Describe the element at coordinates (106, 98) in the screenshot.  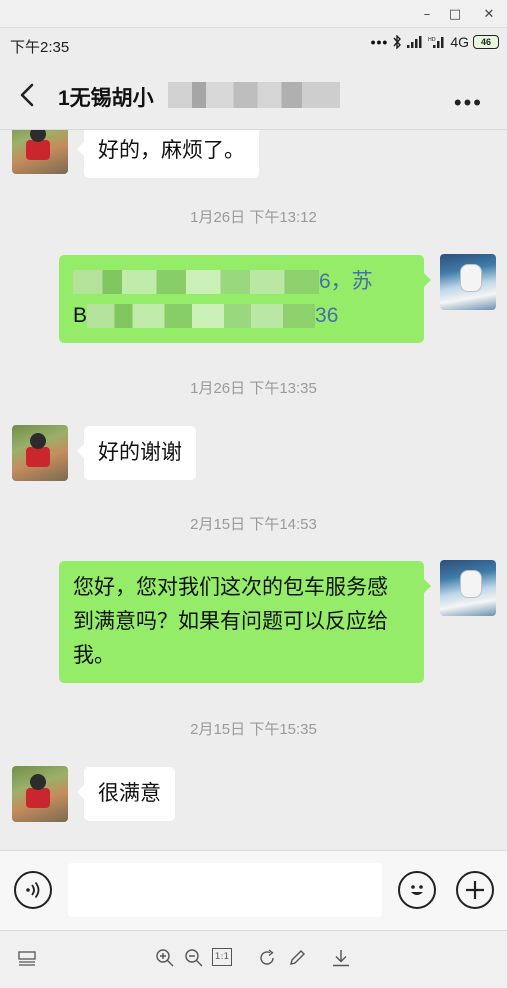
I see `chat-title: 1无锡胡小` at that location.